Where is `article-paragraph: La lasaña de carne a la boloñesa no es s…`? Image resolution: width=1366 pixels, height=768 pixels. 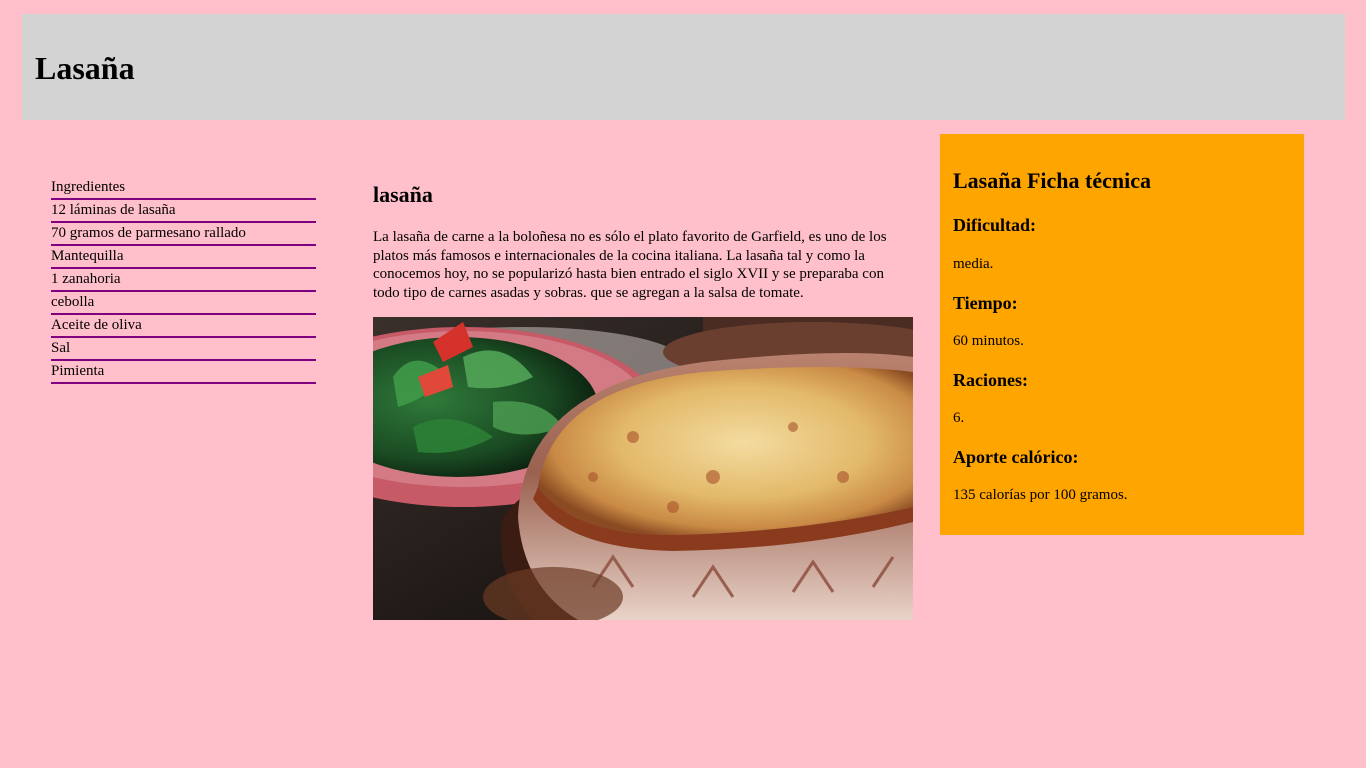 article-paragraph: La lasaña de carne a la boloñesa no es s… is located at coordinates (630, 265).